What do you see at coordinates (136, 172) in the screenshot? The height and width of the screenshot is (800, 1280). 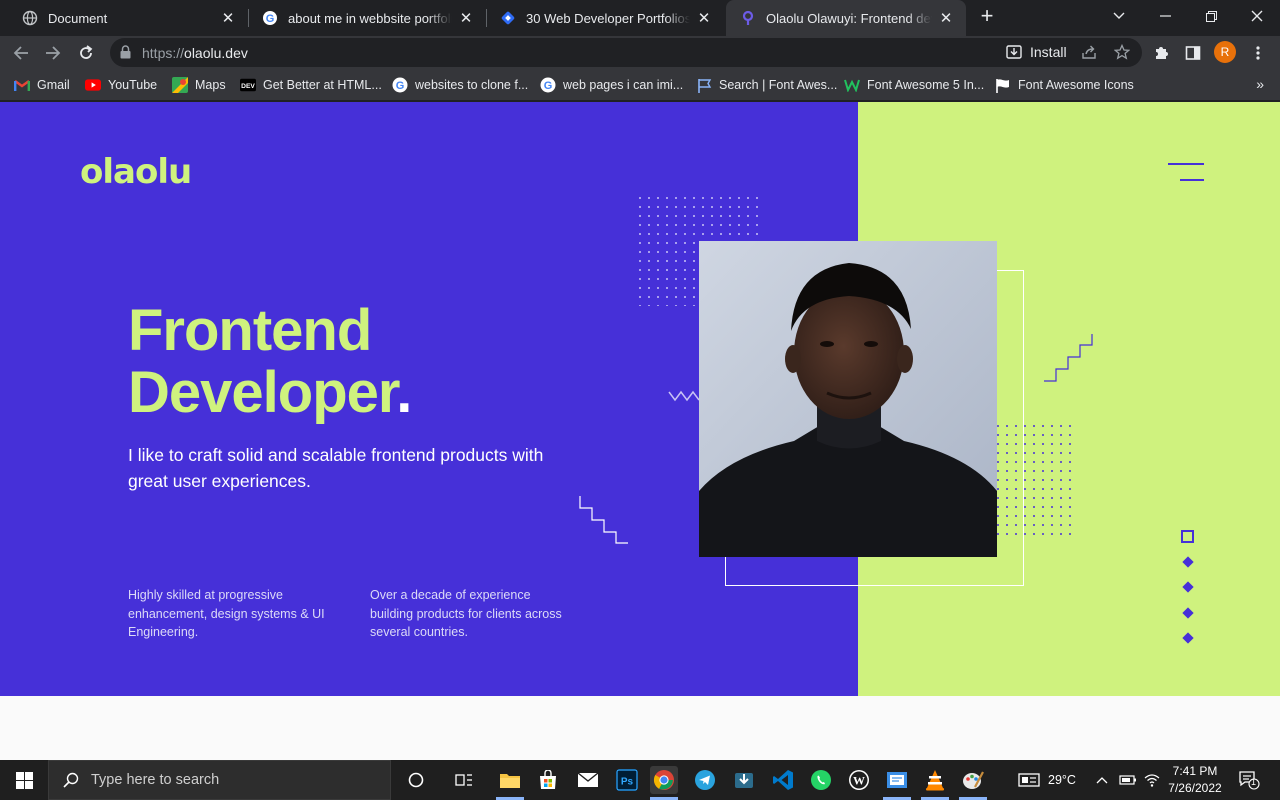 I see `site-logo: olaolu` at bounding box center [136, 172].